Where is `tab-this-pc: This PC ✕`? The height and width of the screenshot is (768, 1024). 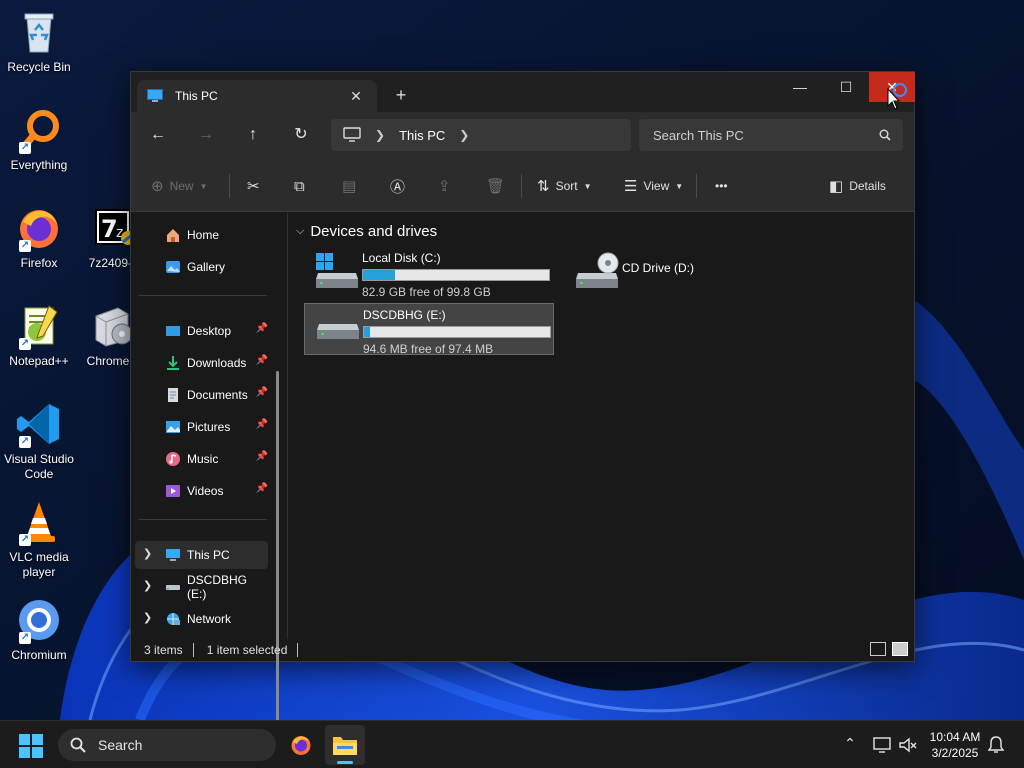 tab-this-pc: This PC ✕ is located at coordinates (257, 96).